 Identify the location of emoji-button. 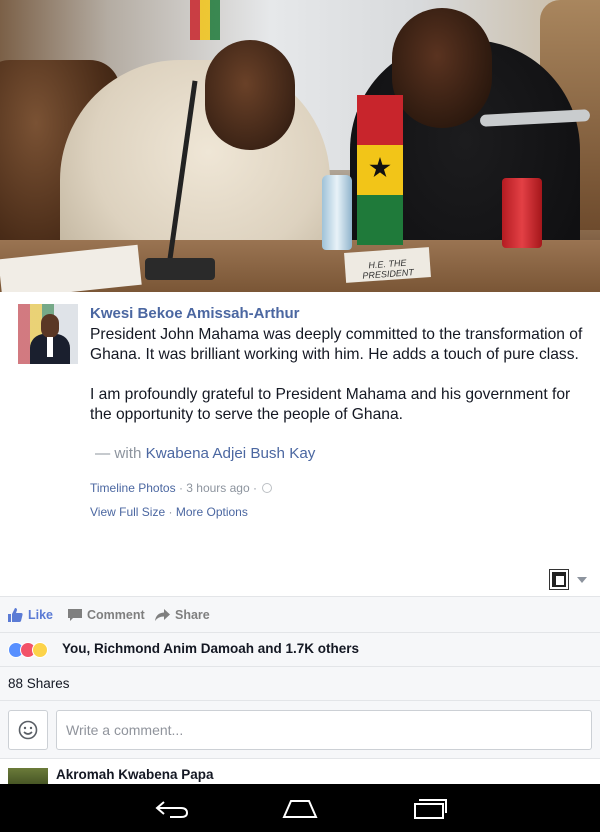
(28, 730).